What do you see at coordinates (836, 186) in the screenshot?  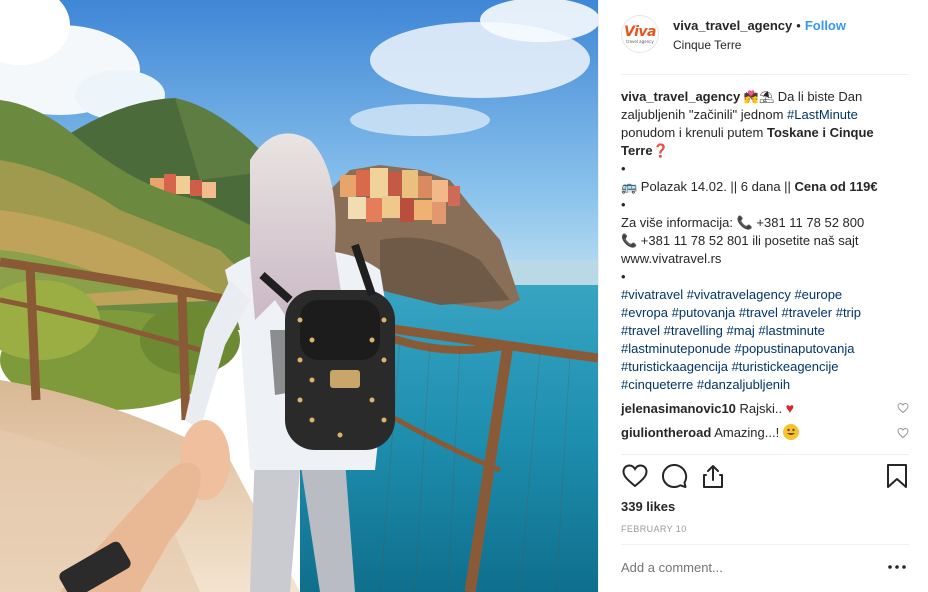 I see `caption-price: Cena od 119€` at bounding box center [836, 186].